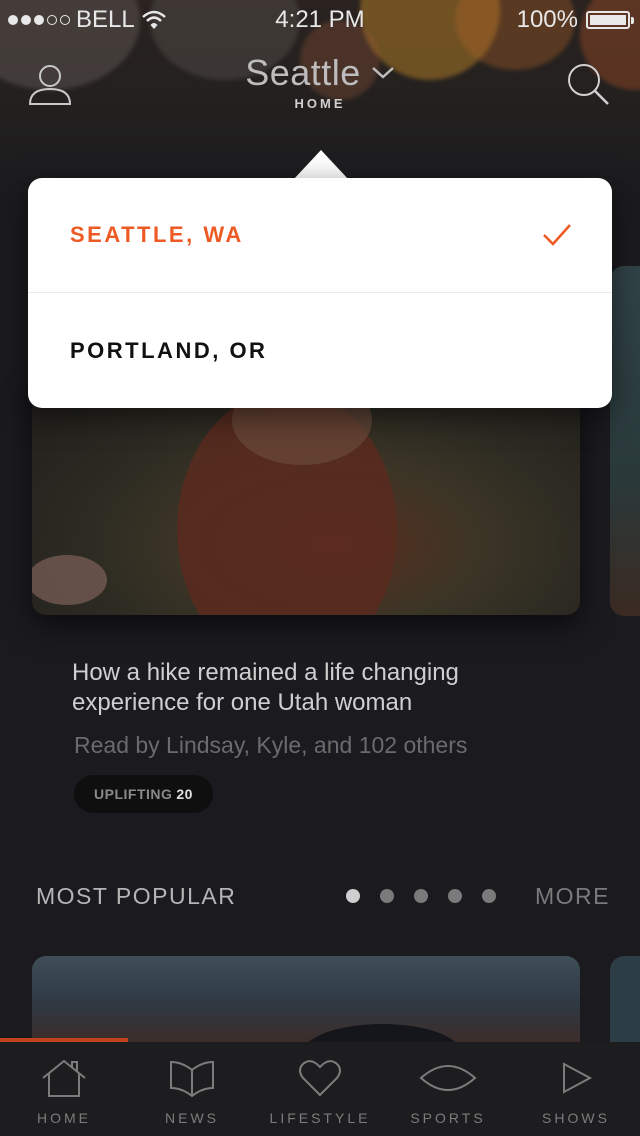 This screenshot has height=1136, width=640. I want to click on page-indicator, so click(421, 896).